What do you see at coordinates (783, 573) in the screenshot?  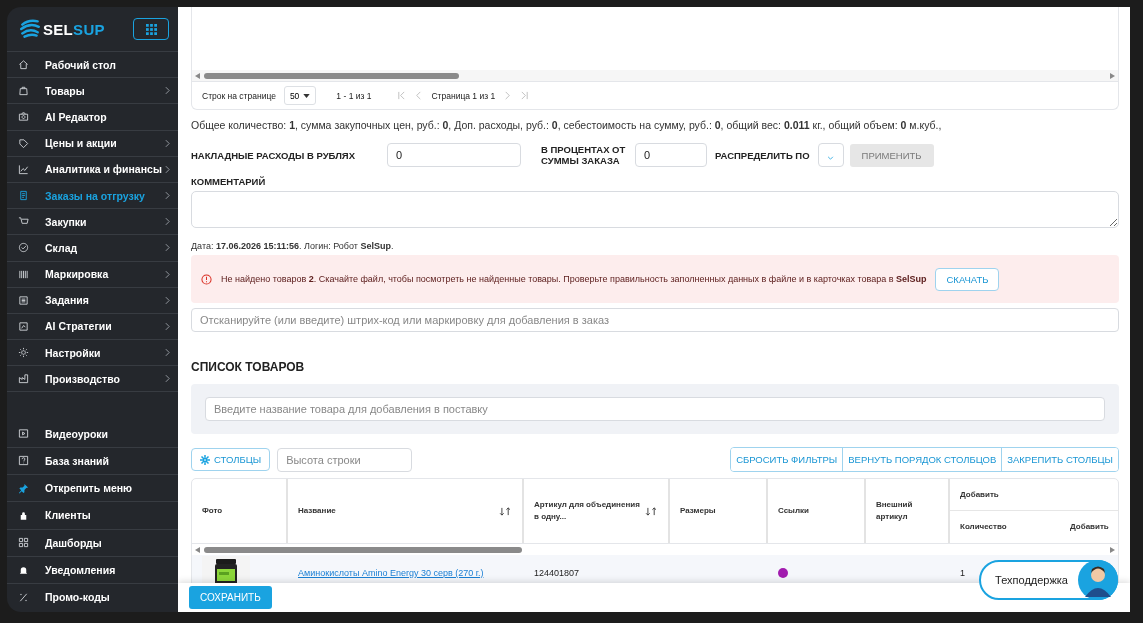 I see `marketplace-icon` at bounding box center [783, 573].